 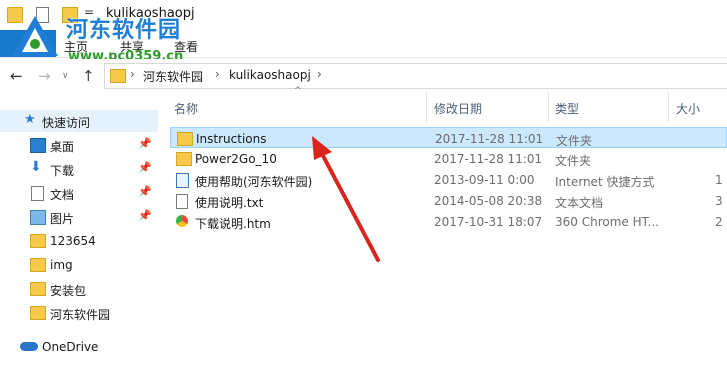 I want to click on file-name: 使用说明.txt, so click(x=229, y=203).